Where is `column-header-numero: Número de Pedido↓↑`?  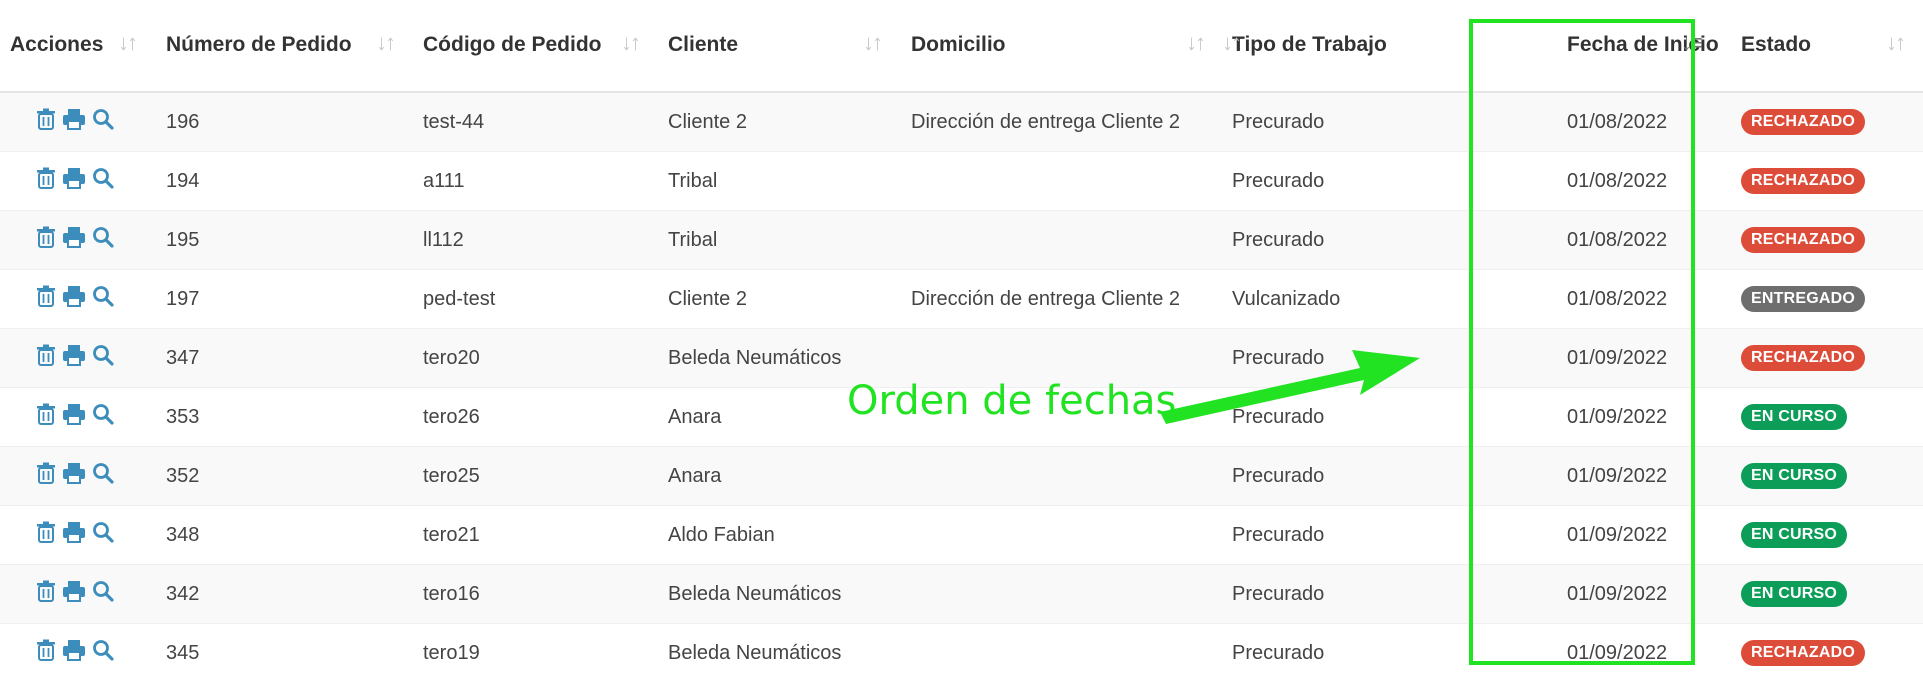
column-header-numero: Número de Pedido↓↑ is located at coordinates (284, 46).